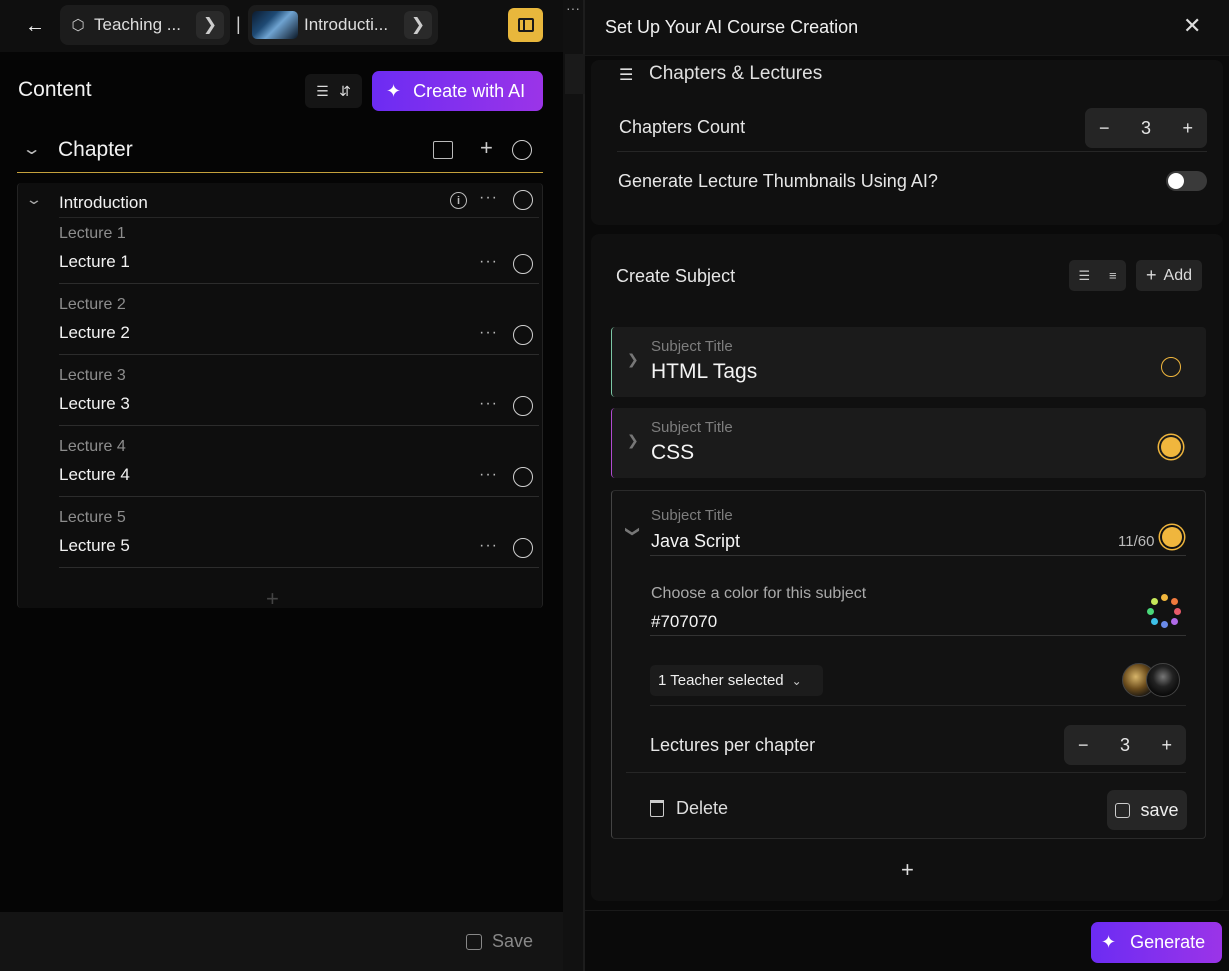 The height and width of the screenshot is (971, 1229). I want to click on close-icon: ✕, so click(1192, 26).